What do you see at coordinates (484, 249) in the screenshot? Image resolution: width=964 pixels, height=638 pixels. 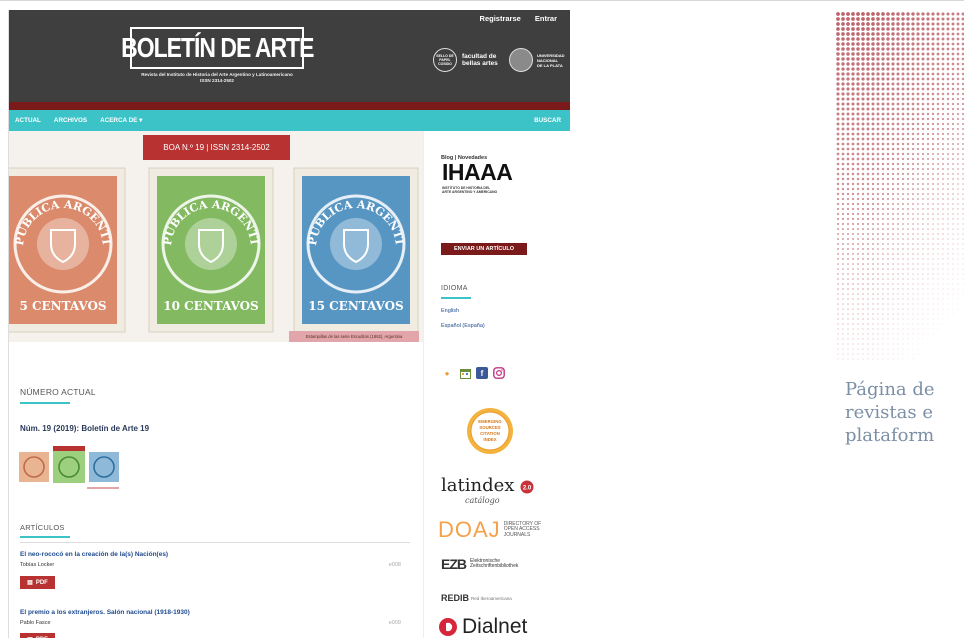 I see `submit-article-button: ENVIAR UN ARTÍCULO` at bounding box center [484, 249].